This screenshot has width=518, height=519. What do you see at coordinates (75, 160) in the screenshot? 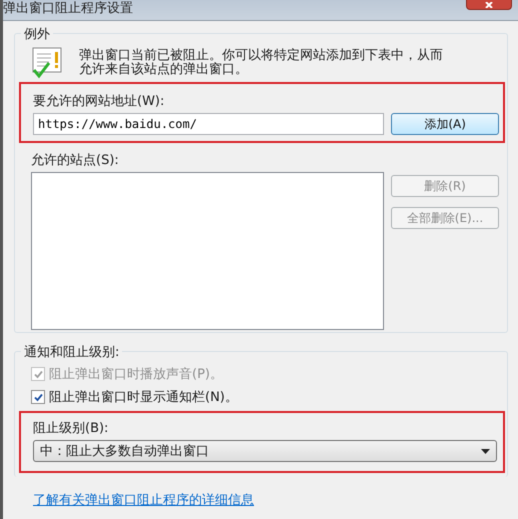
I see `list-label: 允许的站点(S):` at bounding box center [75, 160].